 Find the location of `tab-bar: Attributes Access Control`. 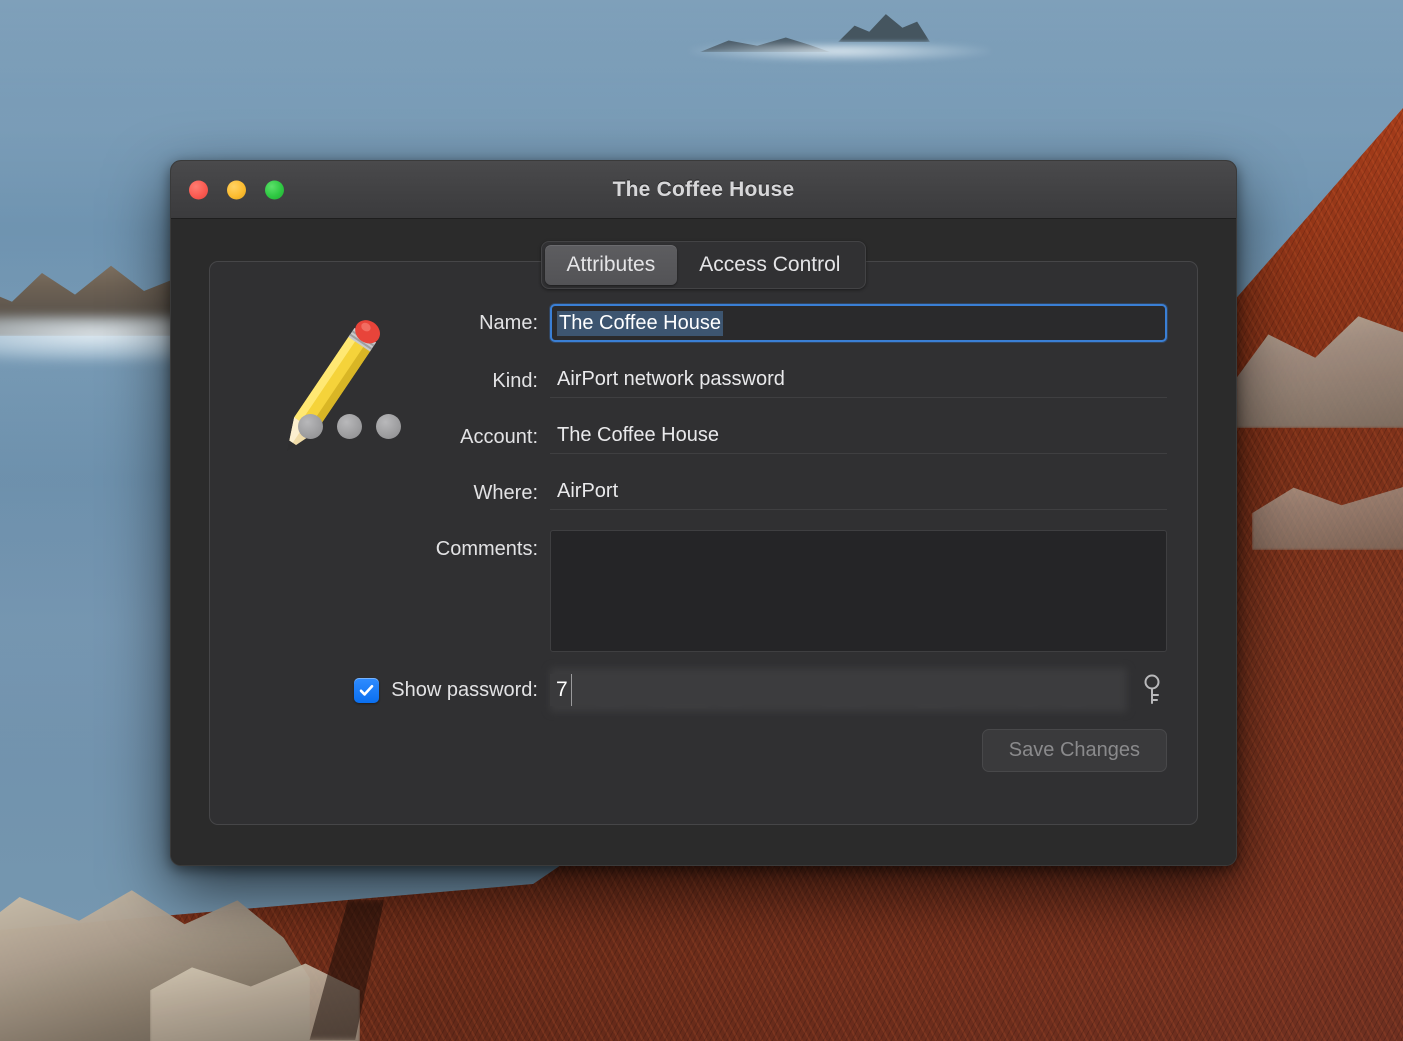

tab-bar: Attributes Access Control is located at coordinates (703, 265).